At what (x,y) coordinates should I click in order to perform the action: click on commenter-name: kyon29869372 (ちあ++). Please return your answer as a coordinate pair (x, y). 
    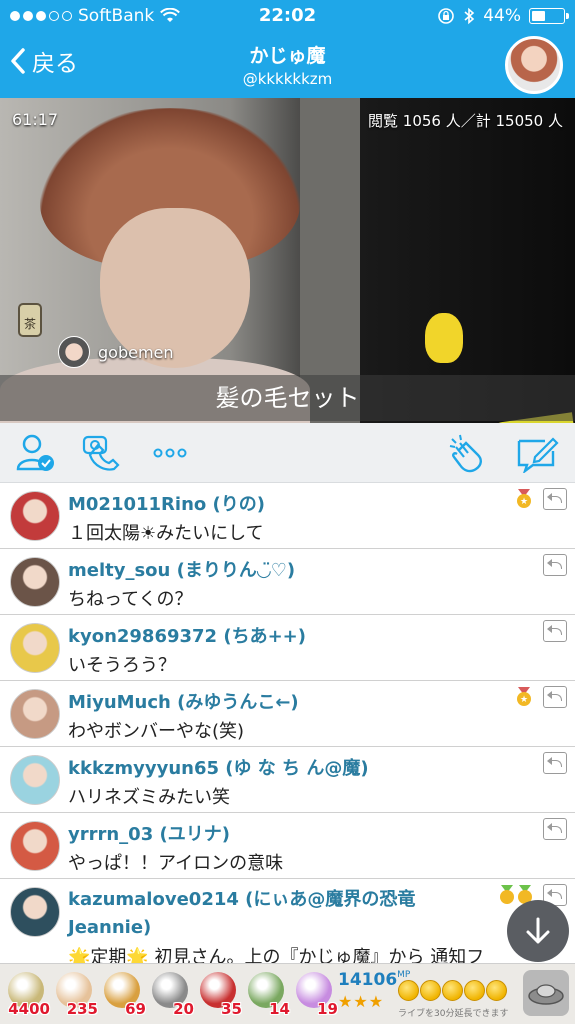
    Looking at the image, I should click on (187, 635).